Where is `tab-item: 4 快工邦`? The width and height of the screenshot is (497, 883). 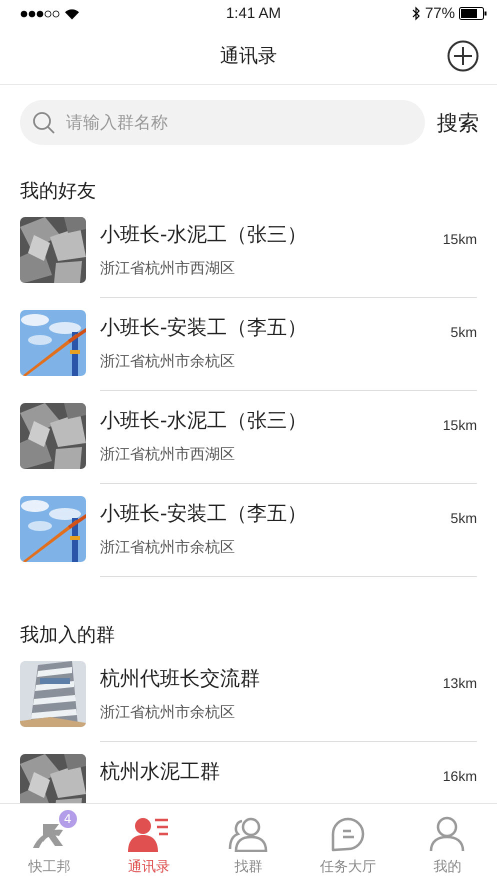 tab-item: 4 快工邦 is located at coordinates (50, 843).